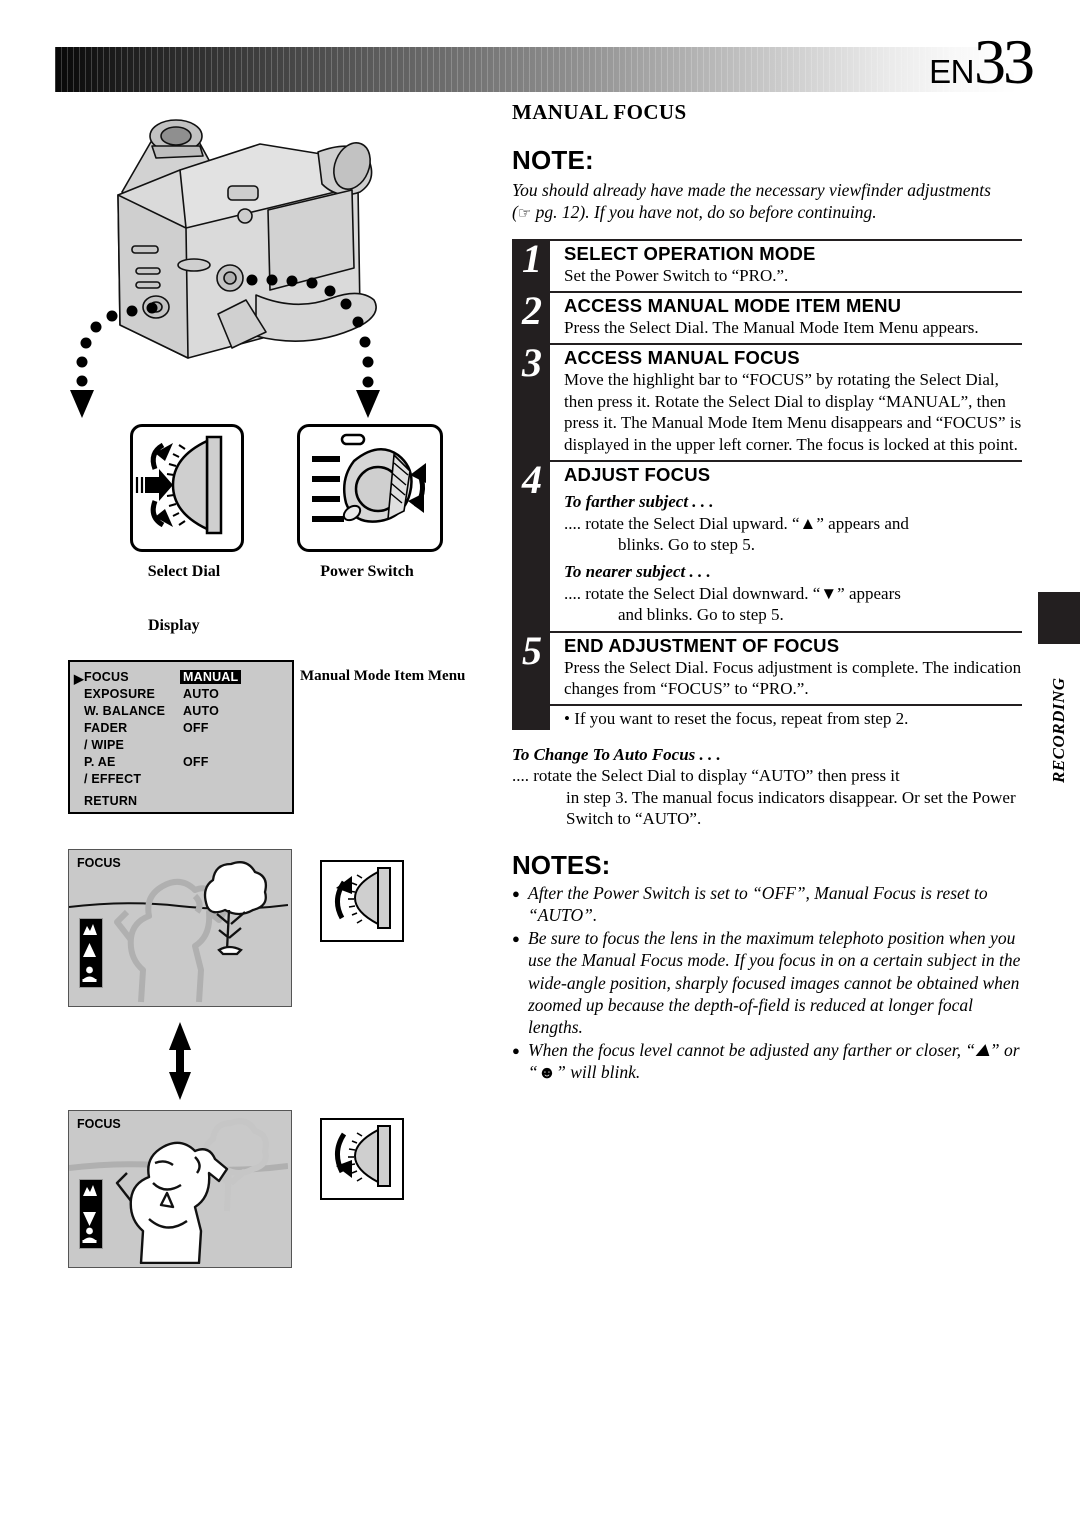 The width and height of the screenshot is (1080, 1533). What do you see at coordinates (1004, 61) in the screenshot?
I see `page-number-value: 33` at bounding box center [1004, 61].